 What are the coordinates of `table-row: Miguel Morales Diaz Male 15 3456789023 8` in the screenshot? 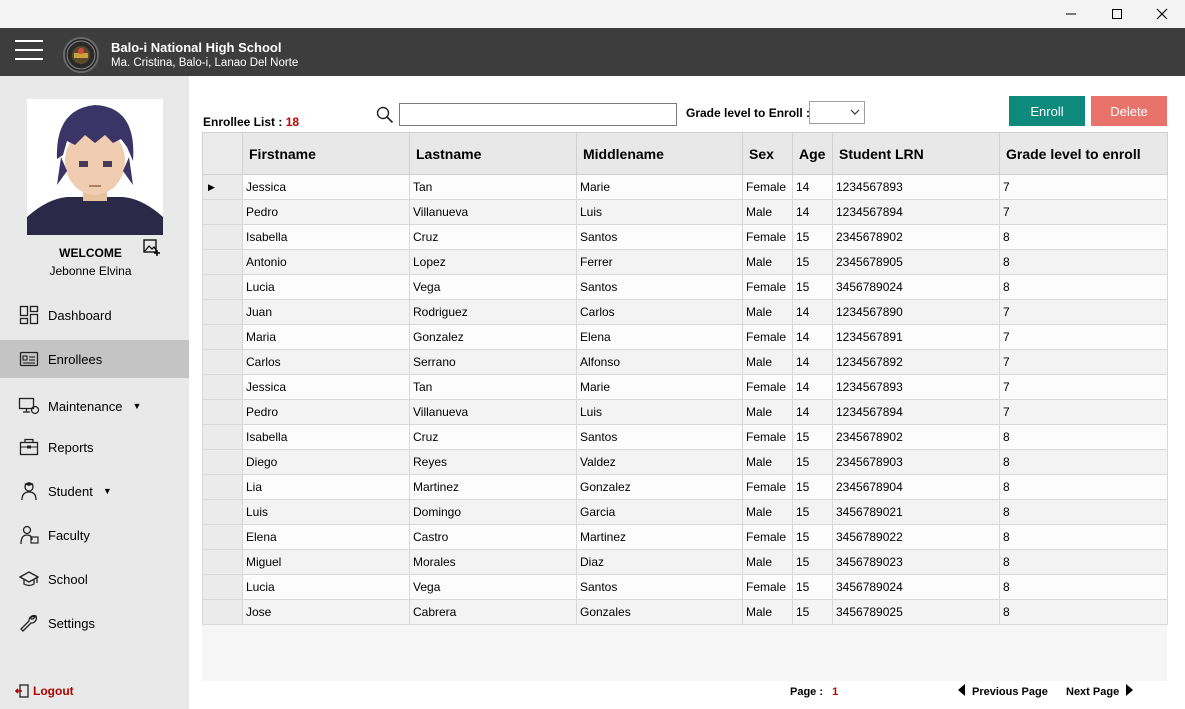 It's located at (685, 562).